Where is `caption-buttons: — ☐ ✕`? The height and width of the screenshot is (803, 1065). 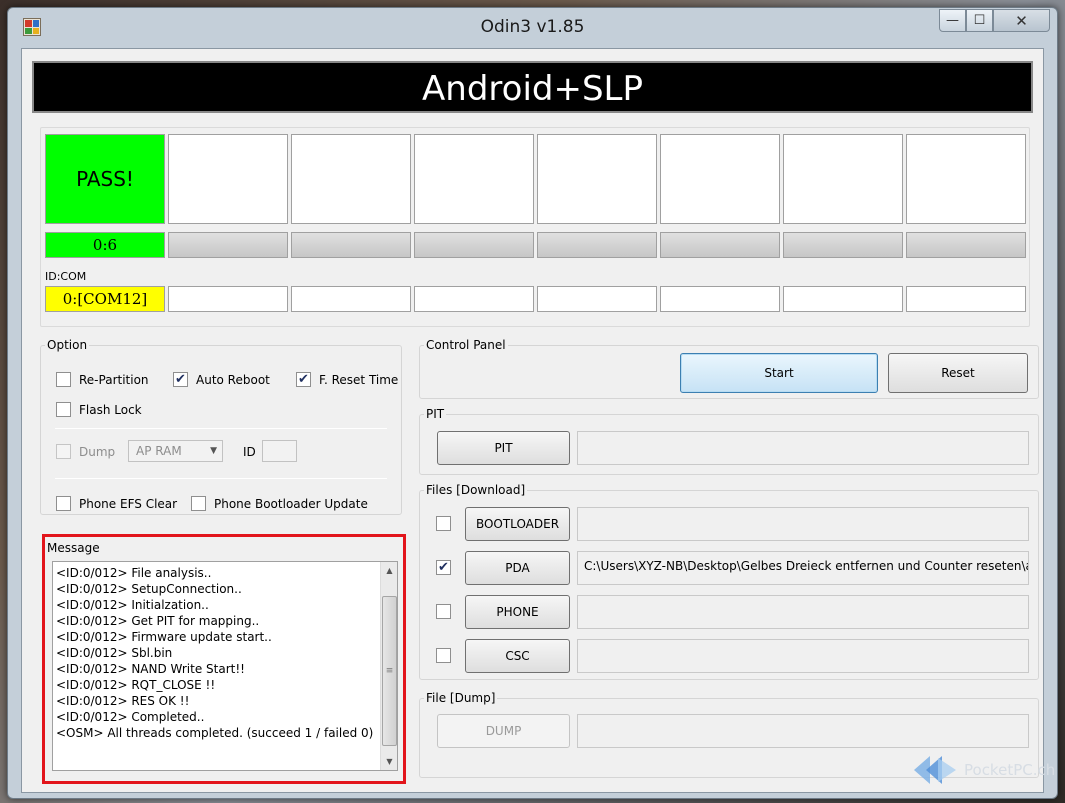
caption-buttons: — ☐ ✕ is located at coordinates (994, 20).